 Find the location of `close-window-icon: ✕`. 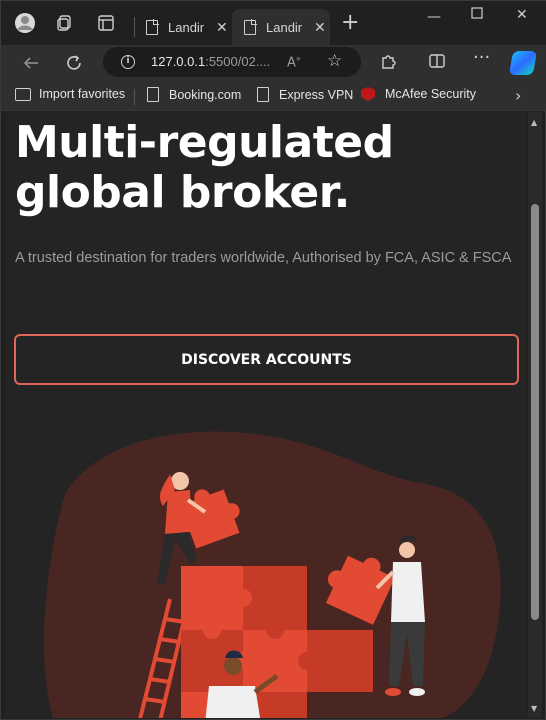

close-window-icon: ✕ is located at coordinates (522, 15).